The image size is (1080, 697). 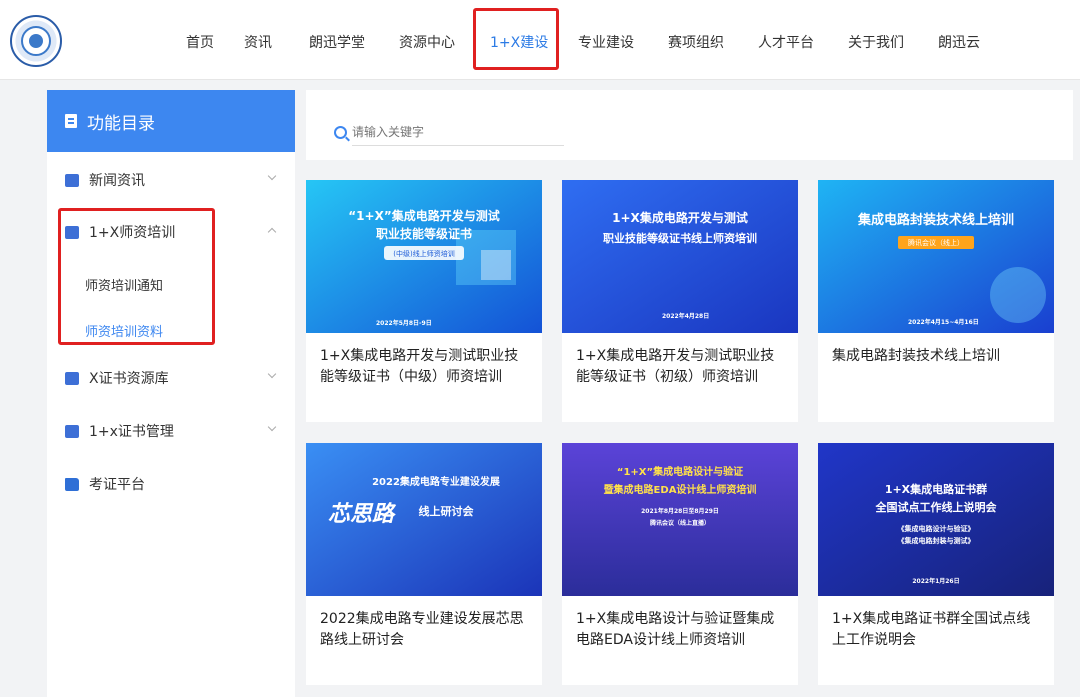 What do you see at coordinates (136, 276) in the screenshot?
I see `sidebar-annotation-box` at bounding box center [136, 276].